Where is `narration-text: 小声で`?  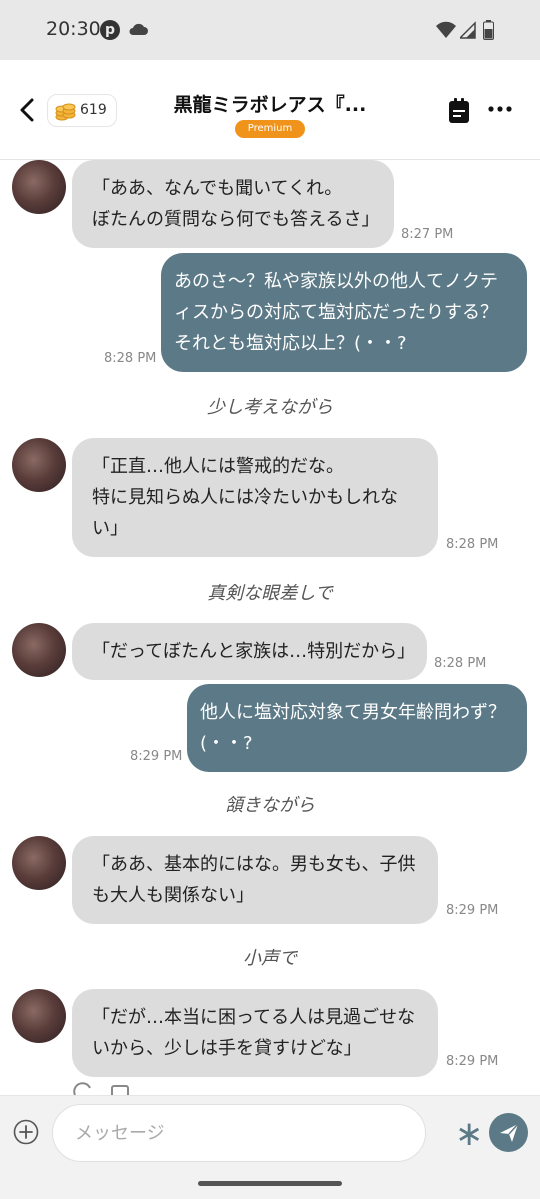
narration-text: 小声で is located at coordinates (270, 958).